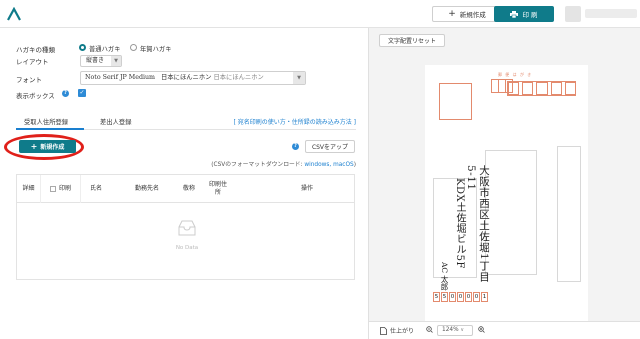 This screenshot has width=640, height=339. Describe the element at coordinates (115, 121) in the screenshot. I see `tab-sender: 差出人登録` at that location.